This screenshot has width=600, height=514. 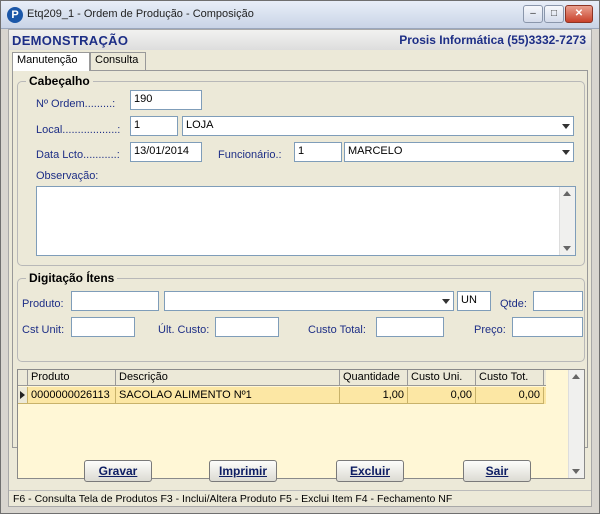 What do you see at coordinates (23, 378) in the screenshot?
I see `grid-indicator-header` at bounding box center [23, 378].